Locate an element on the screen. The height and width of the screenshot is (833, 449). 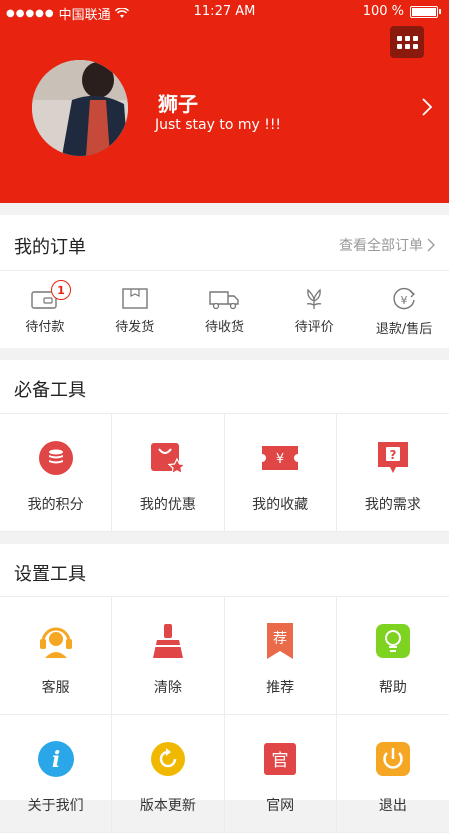
tool-my-points: 我的积分 is located at coordinates (56, 473).